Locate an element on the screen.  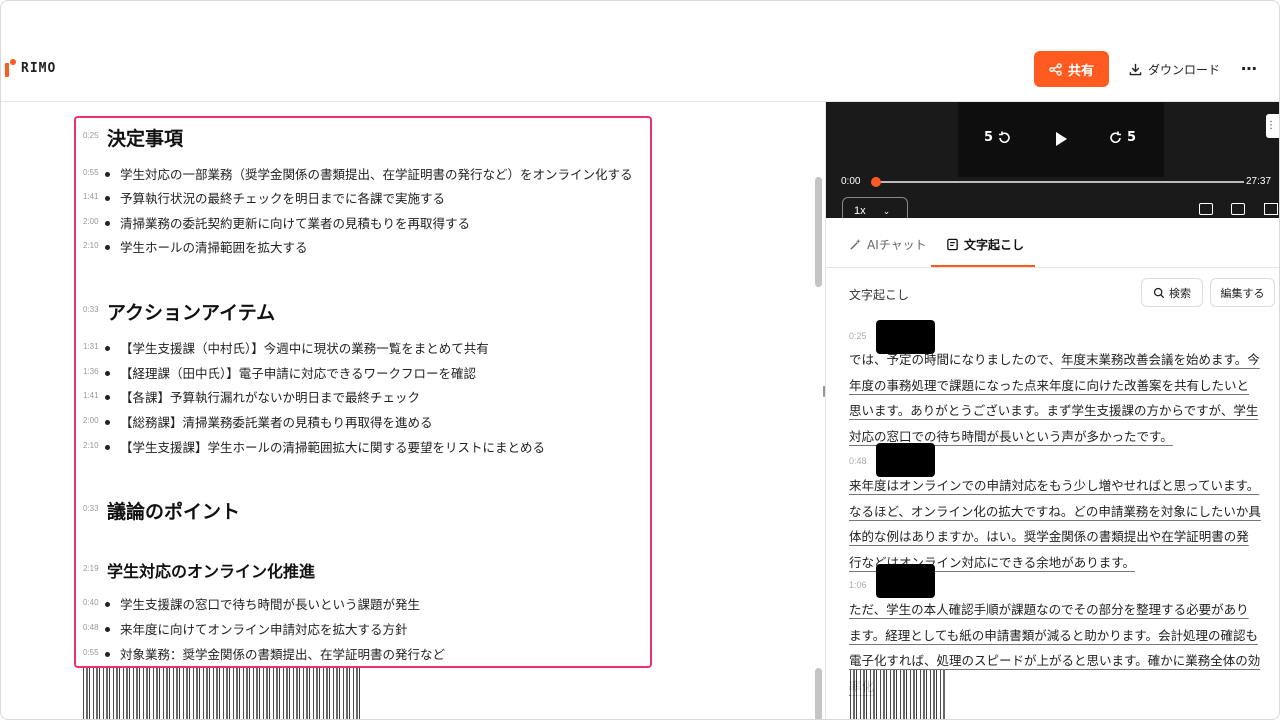
share-button: 共有 is located at coordinates (1071, 69).